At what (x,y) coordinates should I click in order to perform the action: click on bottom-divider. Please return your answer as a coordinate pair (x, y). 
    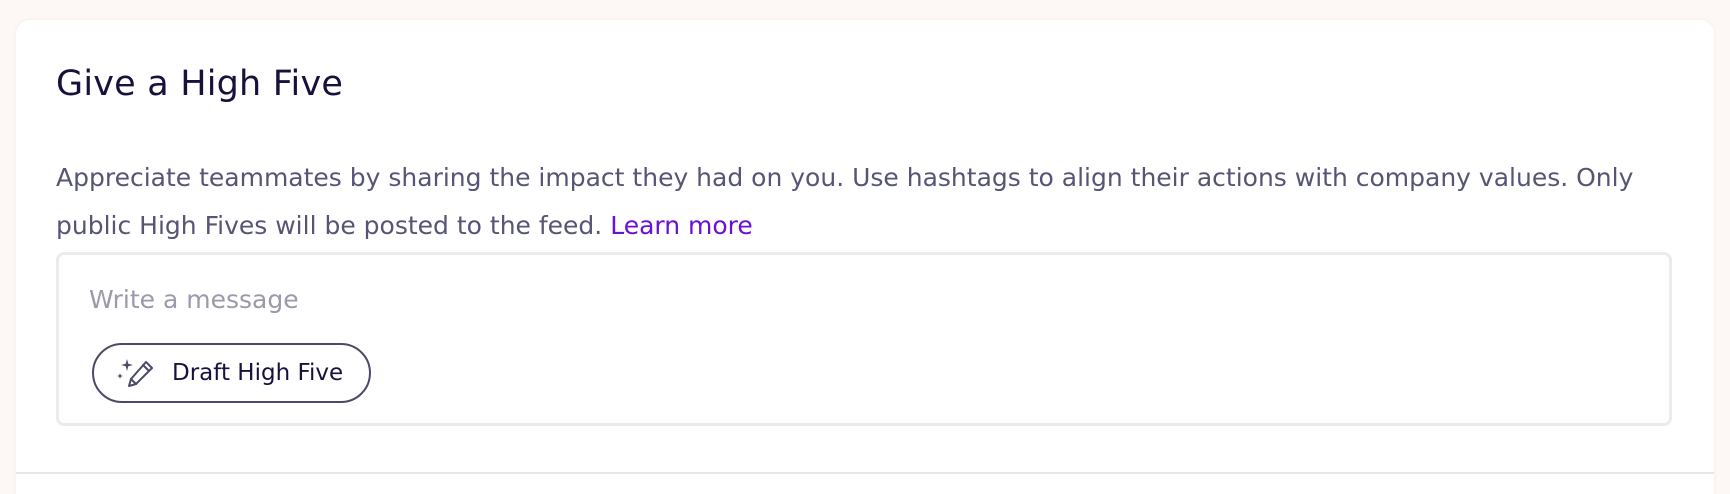
    Looking at the image, I should click on (865, 473).